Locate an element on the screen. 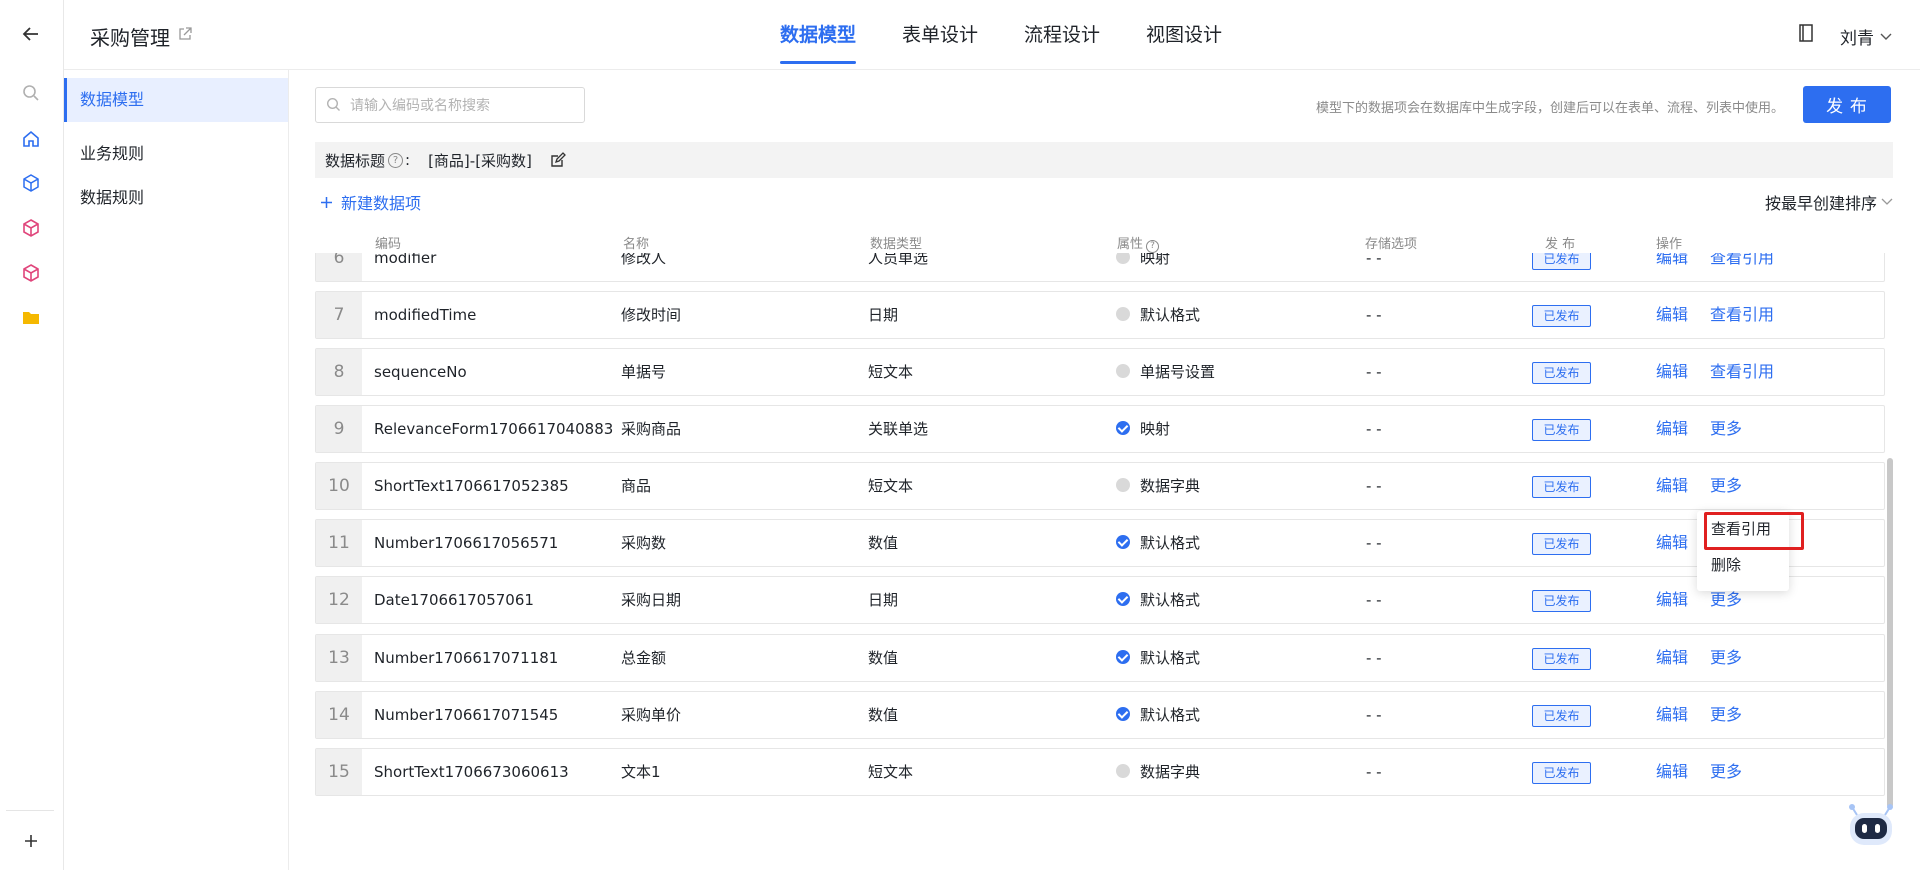  sort-dropdown: 按最早创建排序 is located at coordinates (1829, 202).